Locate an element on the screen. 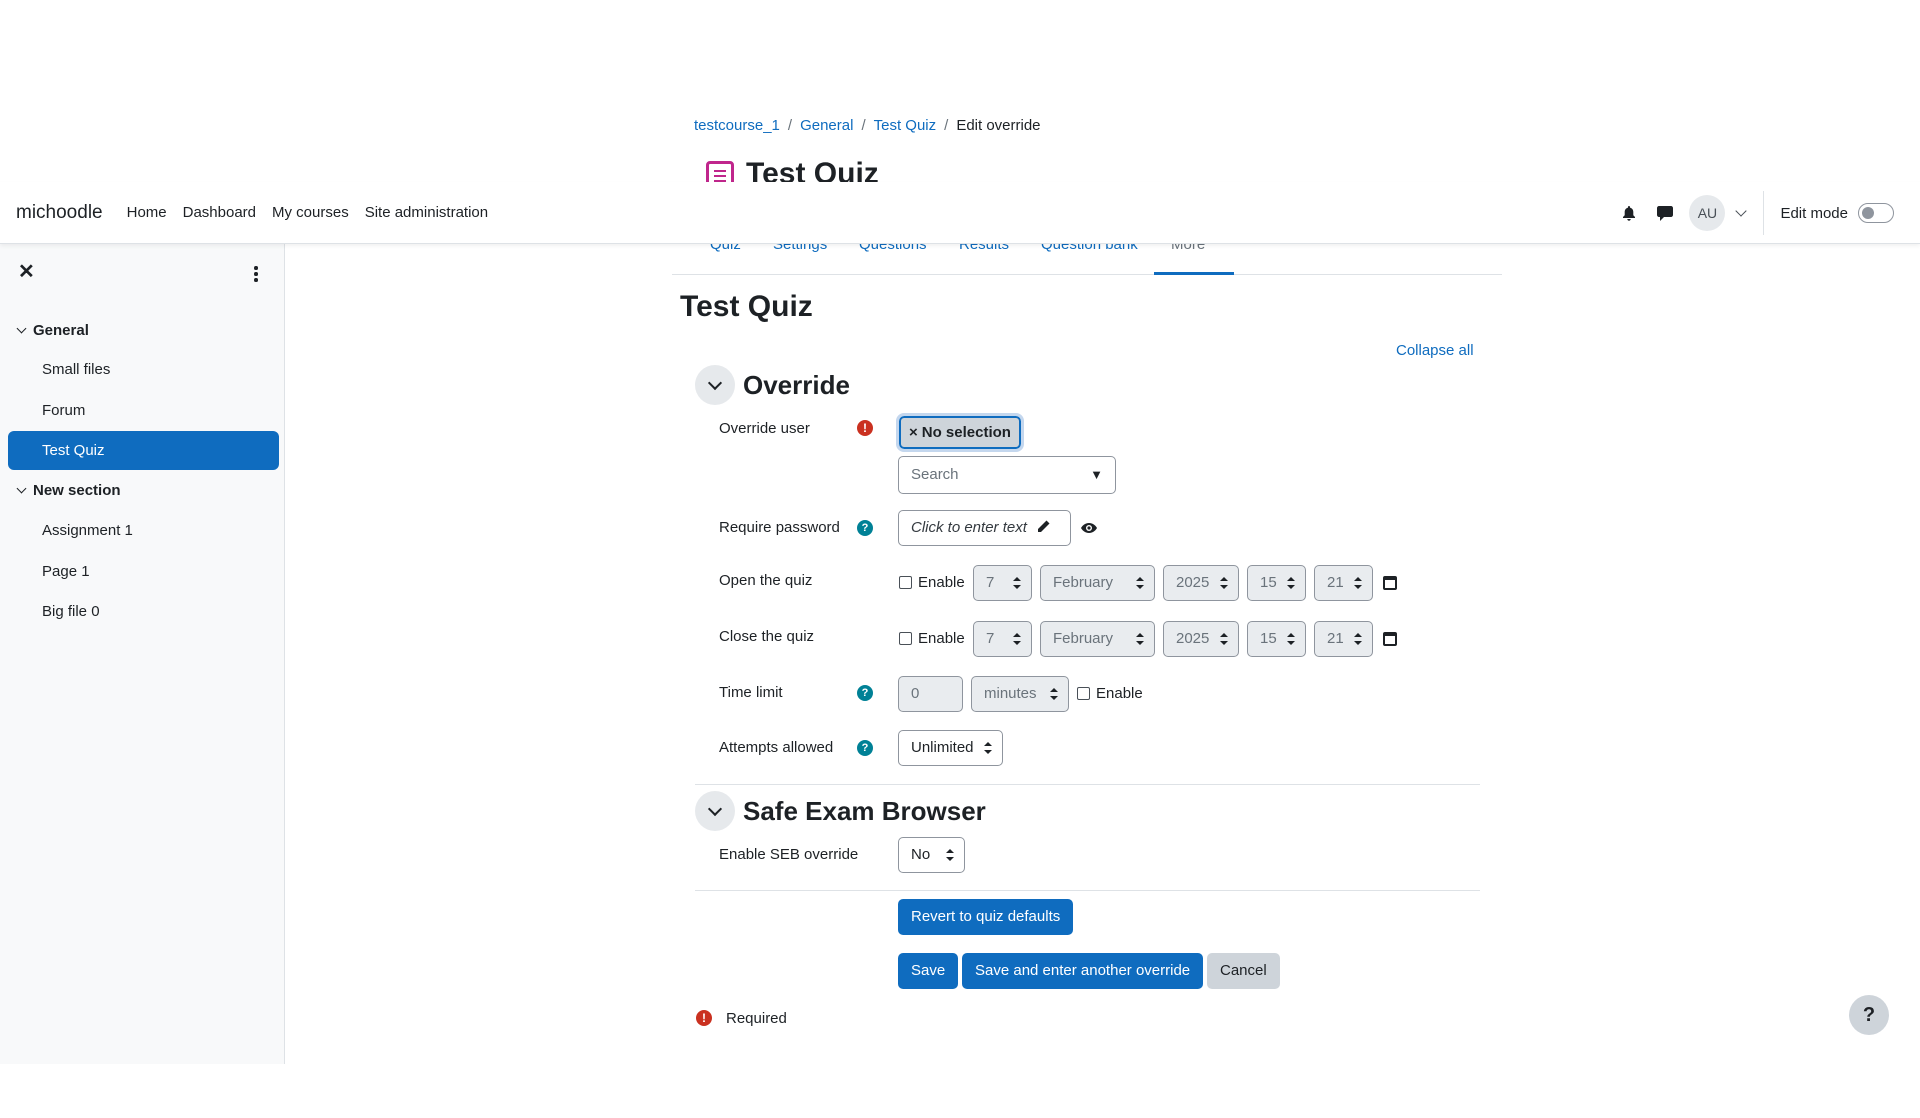 The height and width of the screenshot is (1118, 1920). reveal-password-eye-icon is located at coordinates (1089, 528).